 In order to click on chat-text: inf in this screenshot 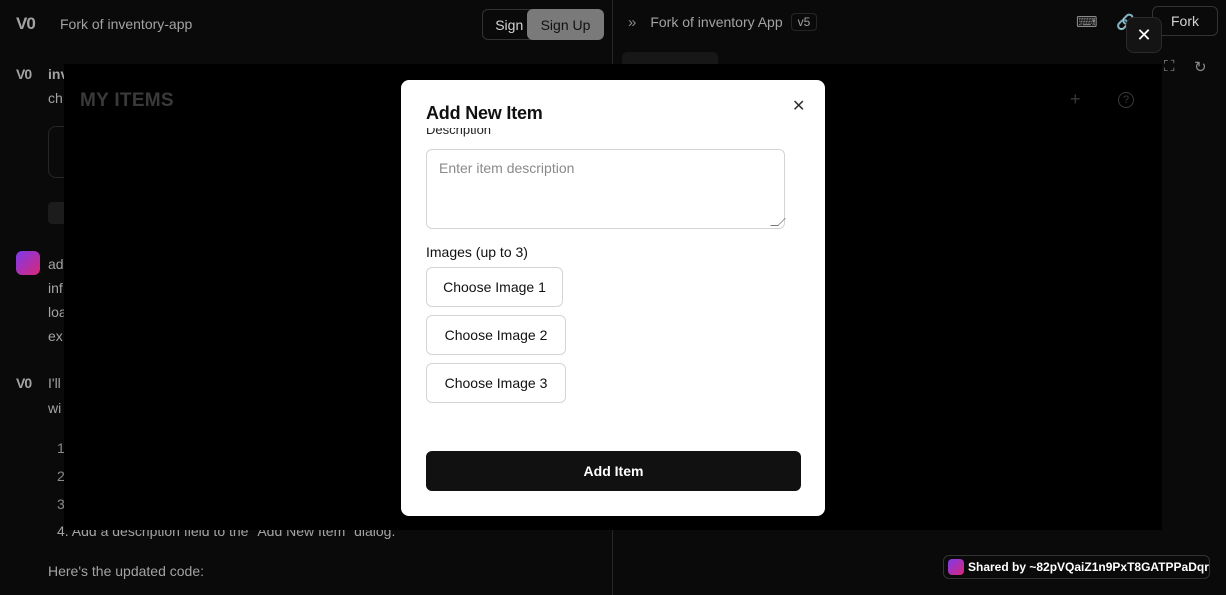, I will do `click(55, 288)`.